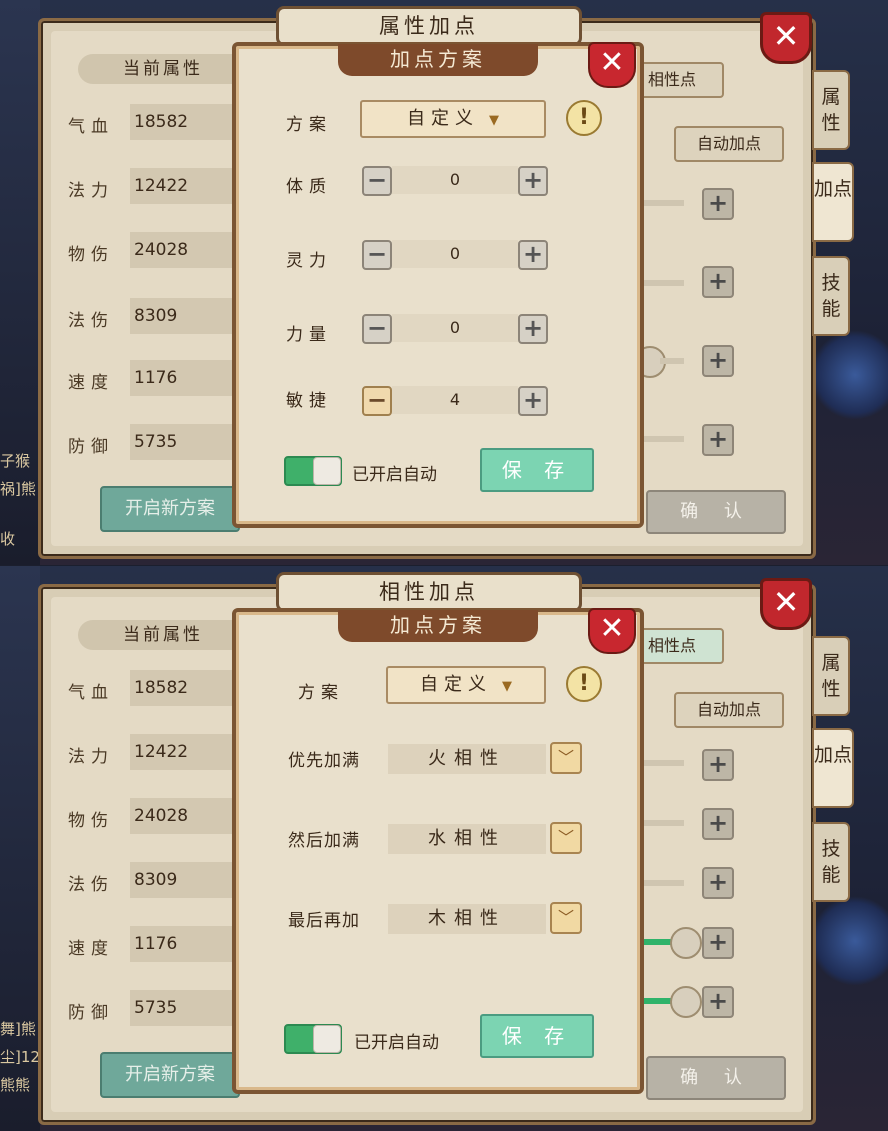 The image size is (888, 1131). Describe the element at coordinates (91, 693) in the screenshot. I see `stat-label: 气血` at that location.